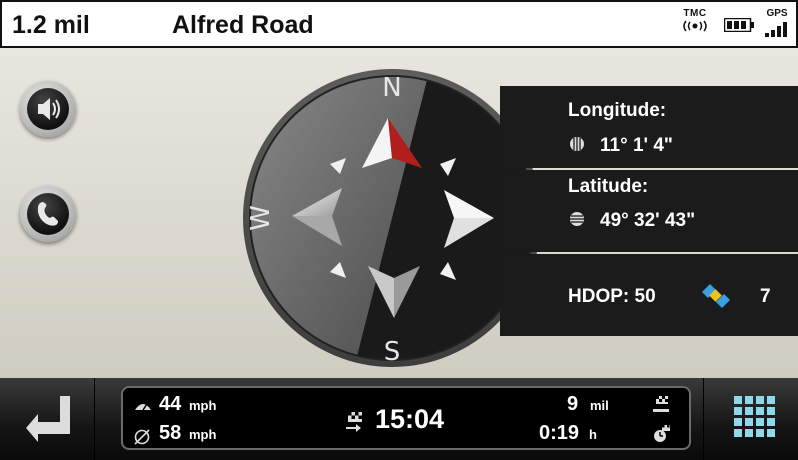 This screenshot has height=460, width=798. I want to click on menu-button, so click(750, 419).